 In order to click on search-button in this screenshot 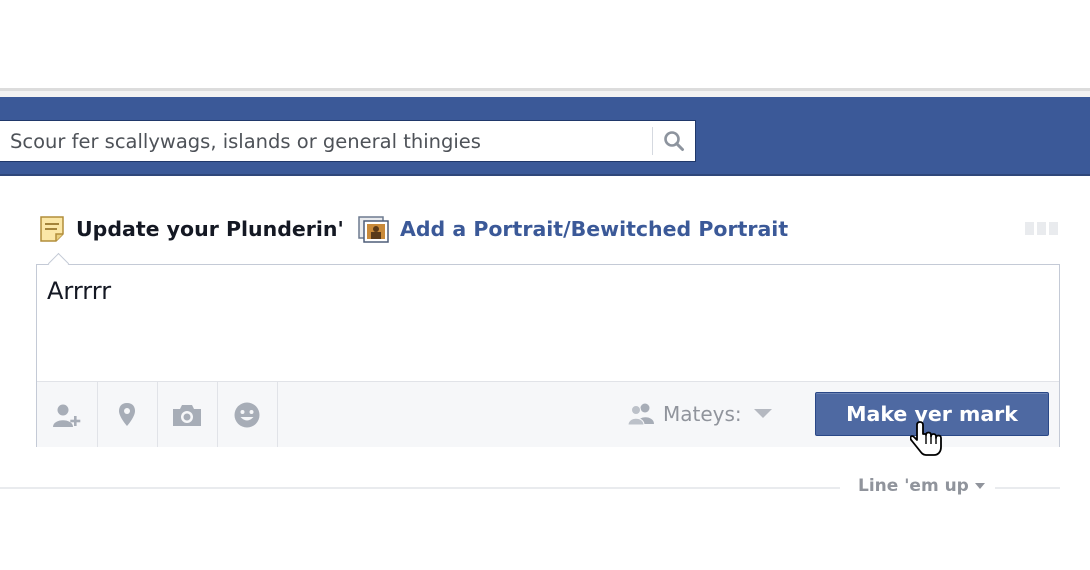, I will do `click(674, 141)`.